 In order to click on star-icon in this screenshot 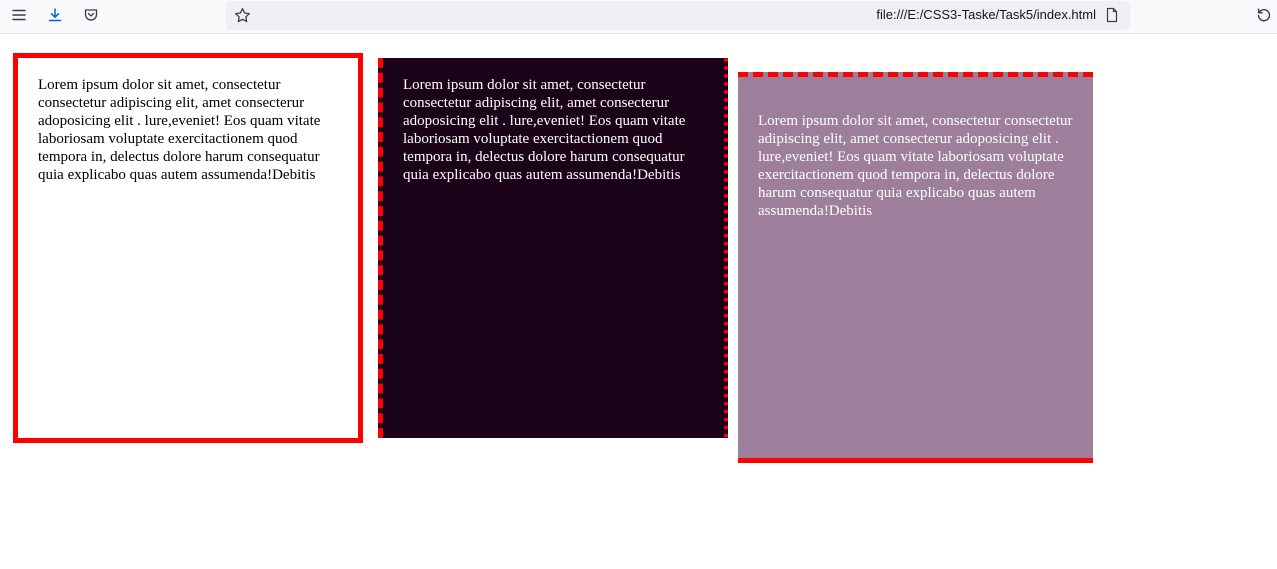, I will do `click(242, 15)`.